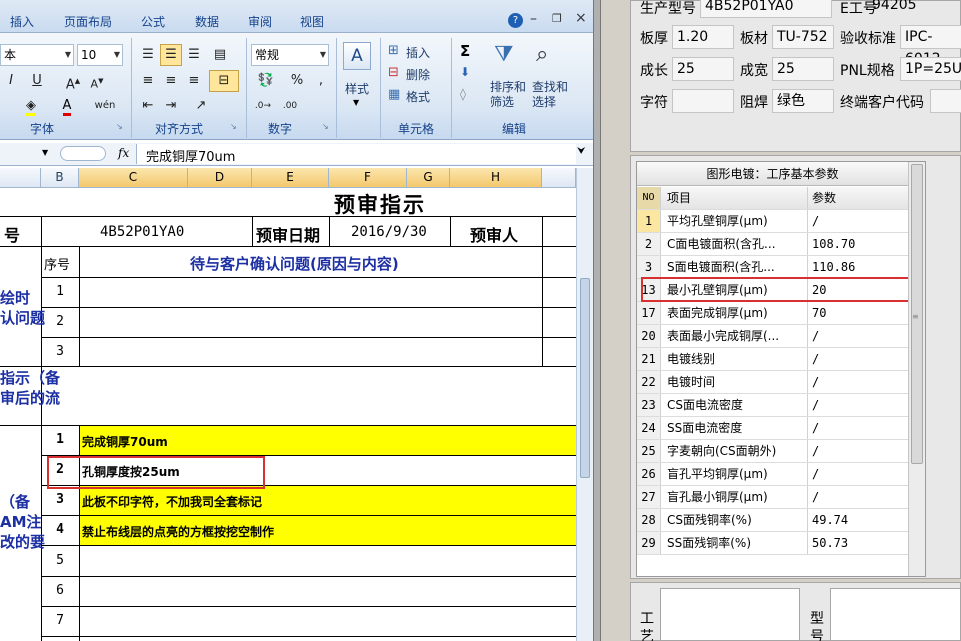 The image size is (961, 641). Describe the element at coordinates (772, 382) in the screenshot. I see `grid-row: 22 电镀时间 /` at that location.